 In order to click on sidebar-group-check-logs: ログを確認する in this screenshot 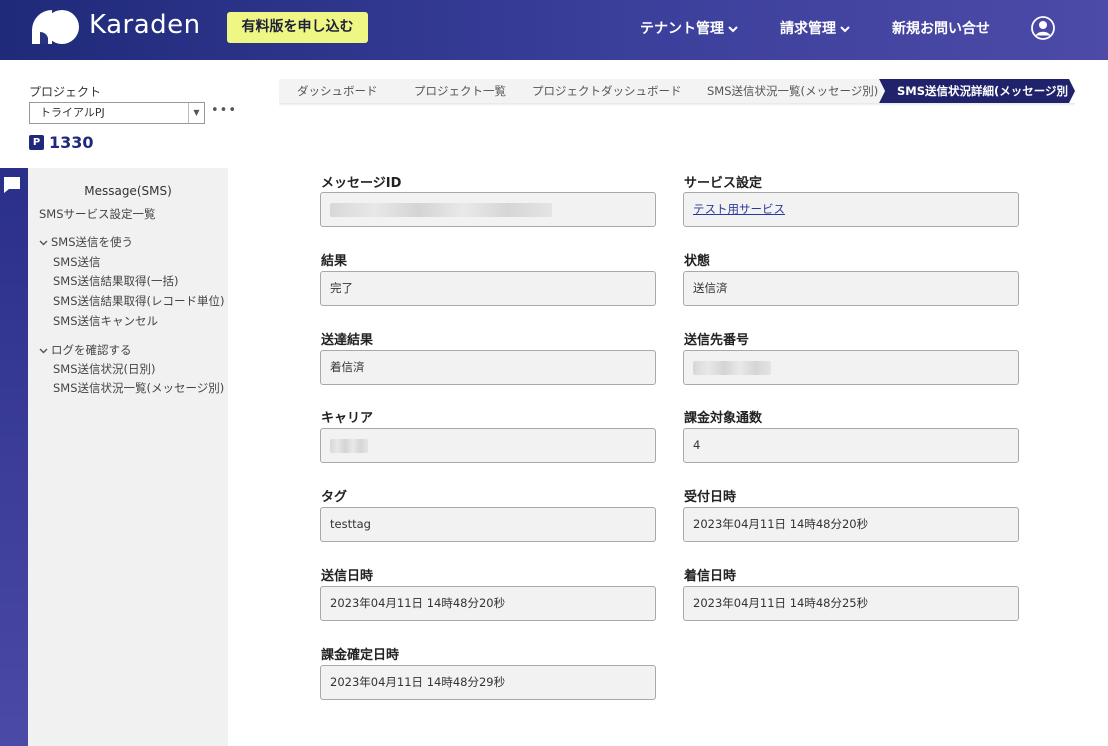, I will do `click(85, 350)`.